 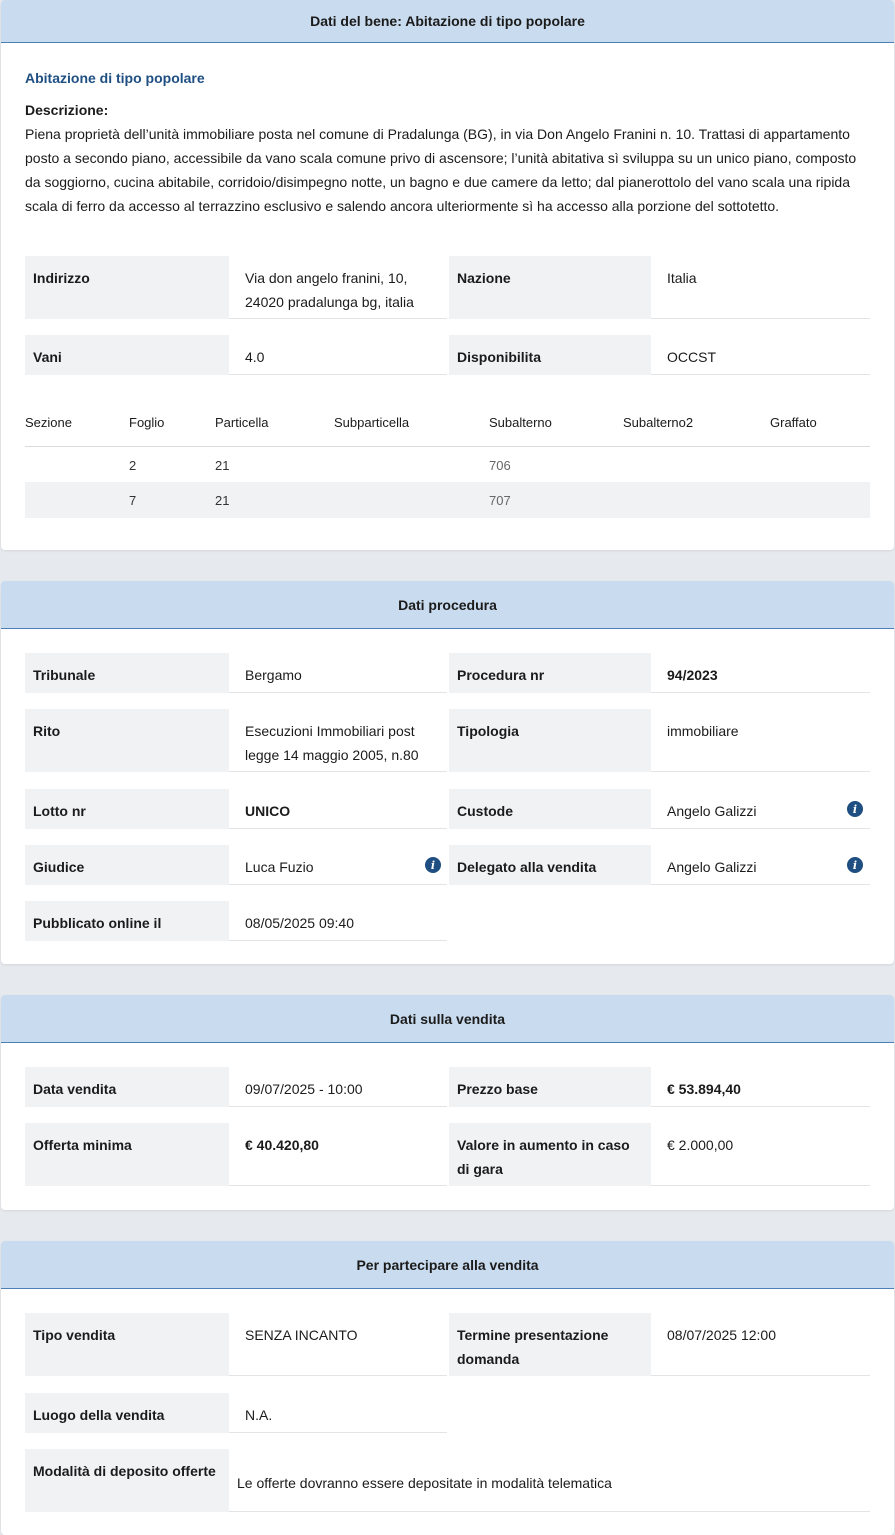 I want to click on delegato-label: Delegato alla vendita, so click(x=550, y=865).